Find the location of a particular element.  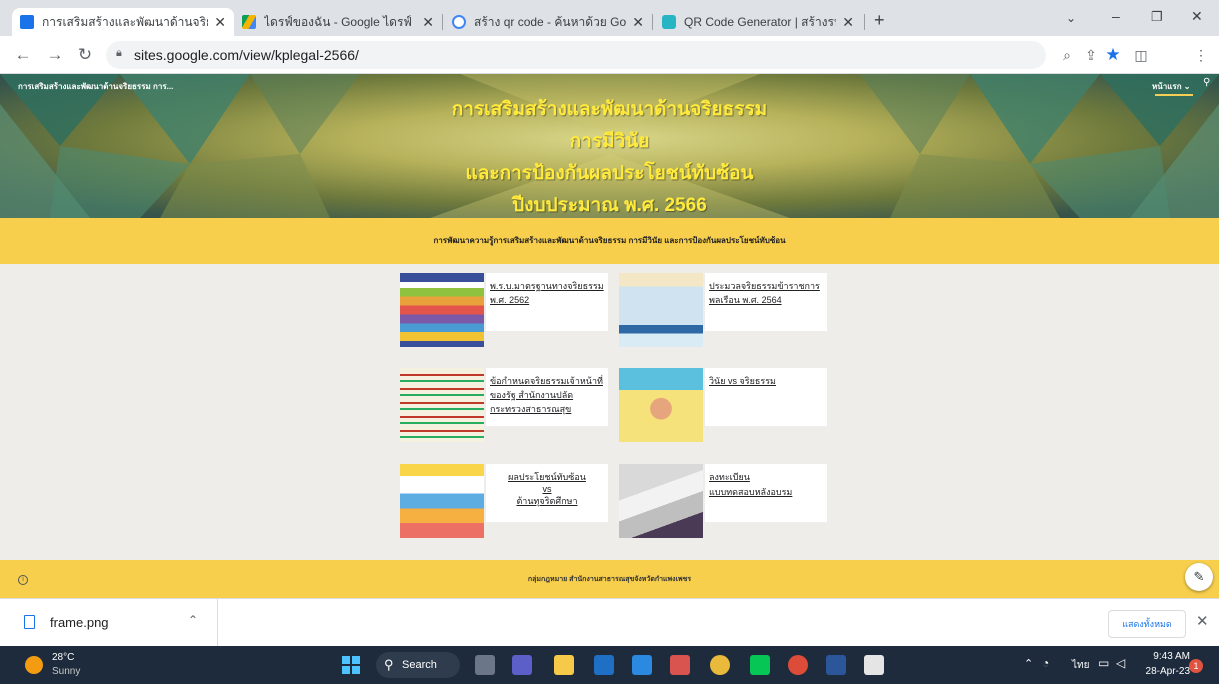

card-post-test: ลงทะเบียน แบบทดสอบหลังอบรม is located at coordinates (723, 501).